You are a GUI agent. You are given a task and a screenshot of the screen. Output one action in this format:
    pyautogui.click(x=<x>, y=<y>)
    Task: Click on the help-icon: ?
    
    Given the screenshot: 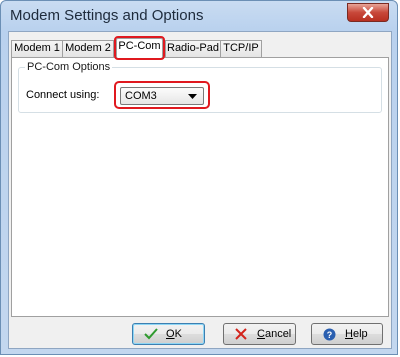 What is the action you would take?
    pyautogui.click(x=329, y=334)
    